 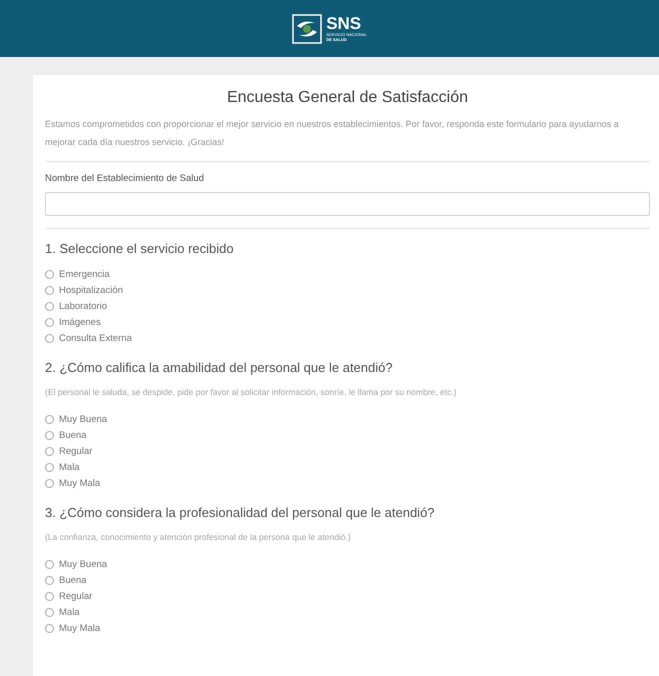 What do you see at coordinates (347, 204) in the screenshot?
I see `input-field` at bounding box center [347, 204].